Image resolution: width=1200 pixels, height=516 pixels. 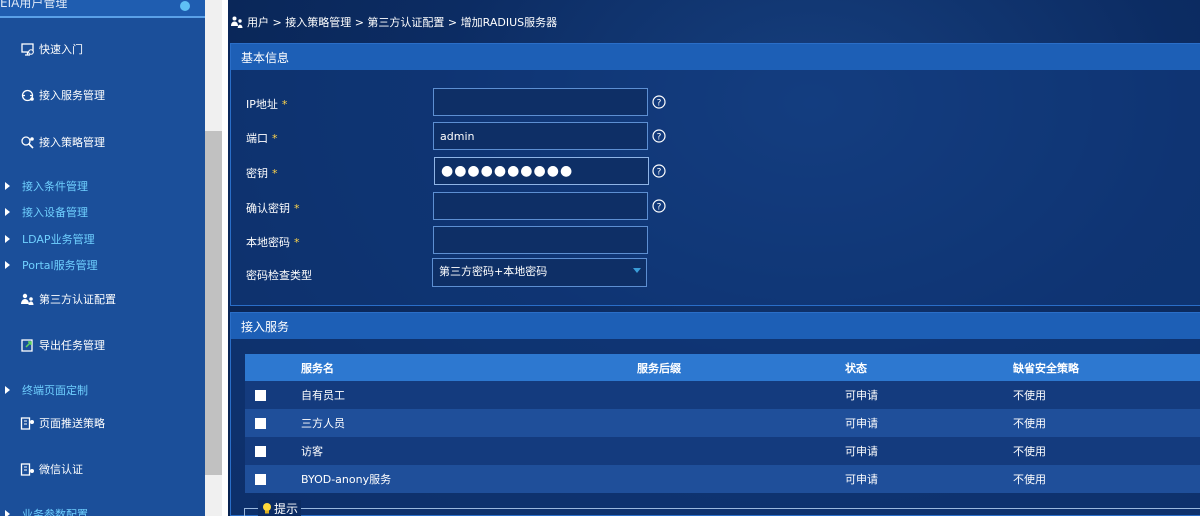 I want to click on sidebar-item-label: Portal服务管理, so click(x=60, y=265).